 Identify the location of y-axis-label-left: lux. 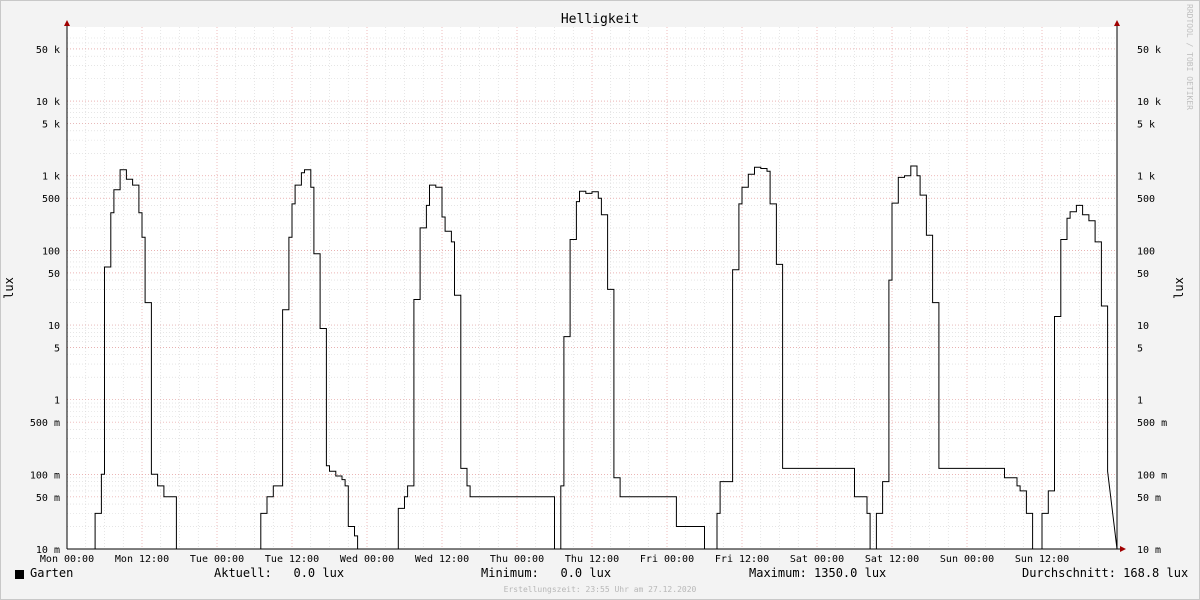
(9, 288).